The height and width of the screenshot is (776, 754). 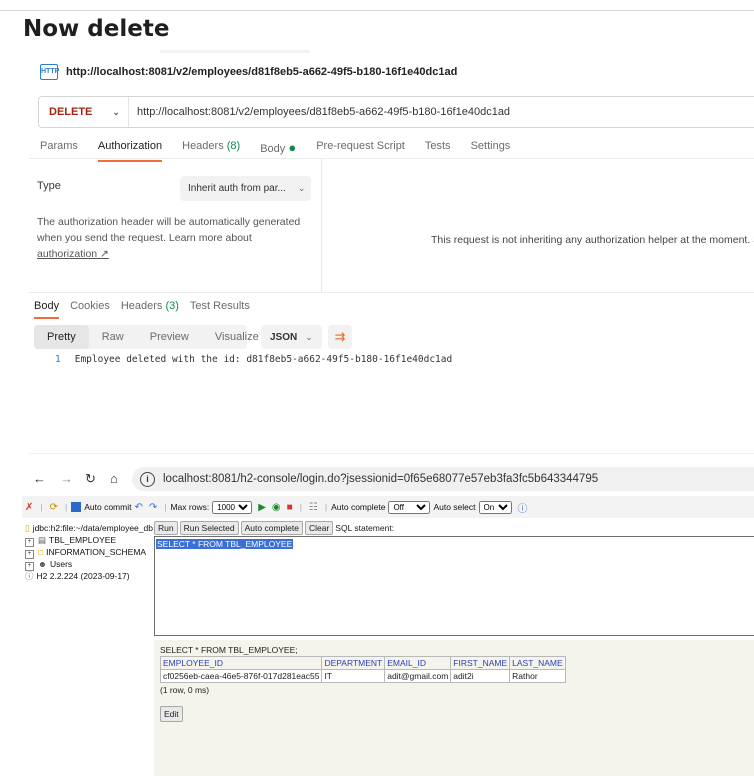 I want to click on column-header: LAST_NAME, so click(x=537, y=663).